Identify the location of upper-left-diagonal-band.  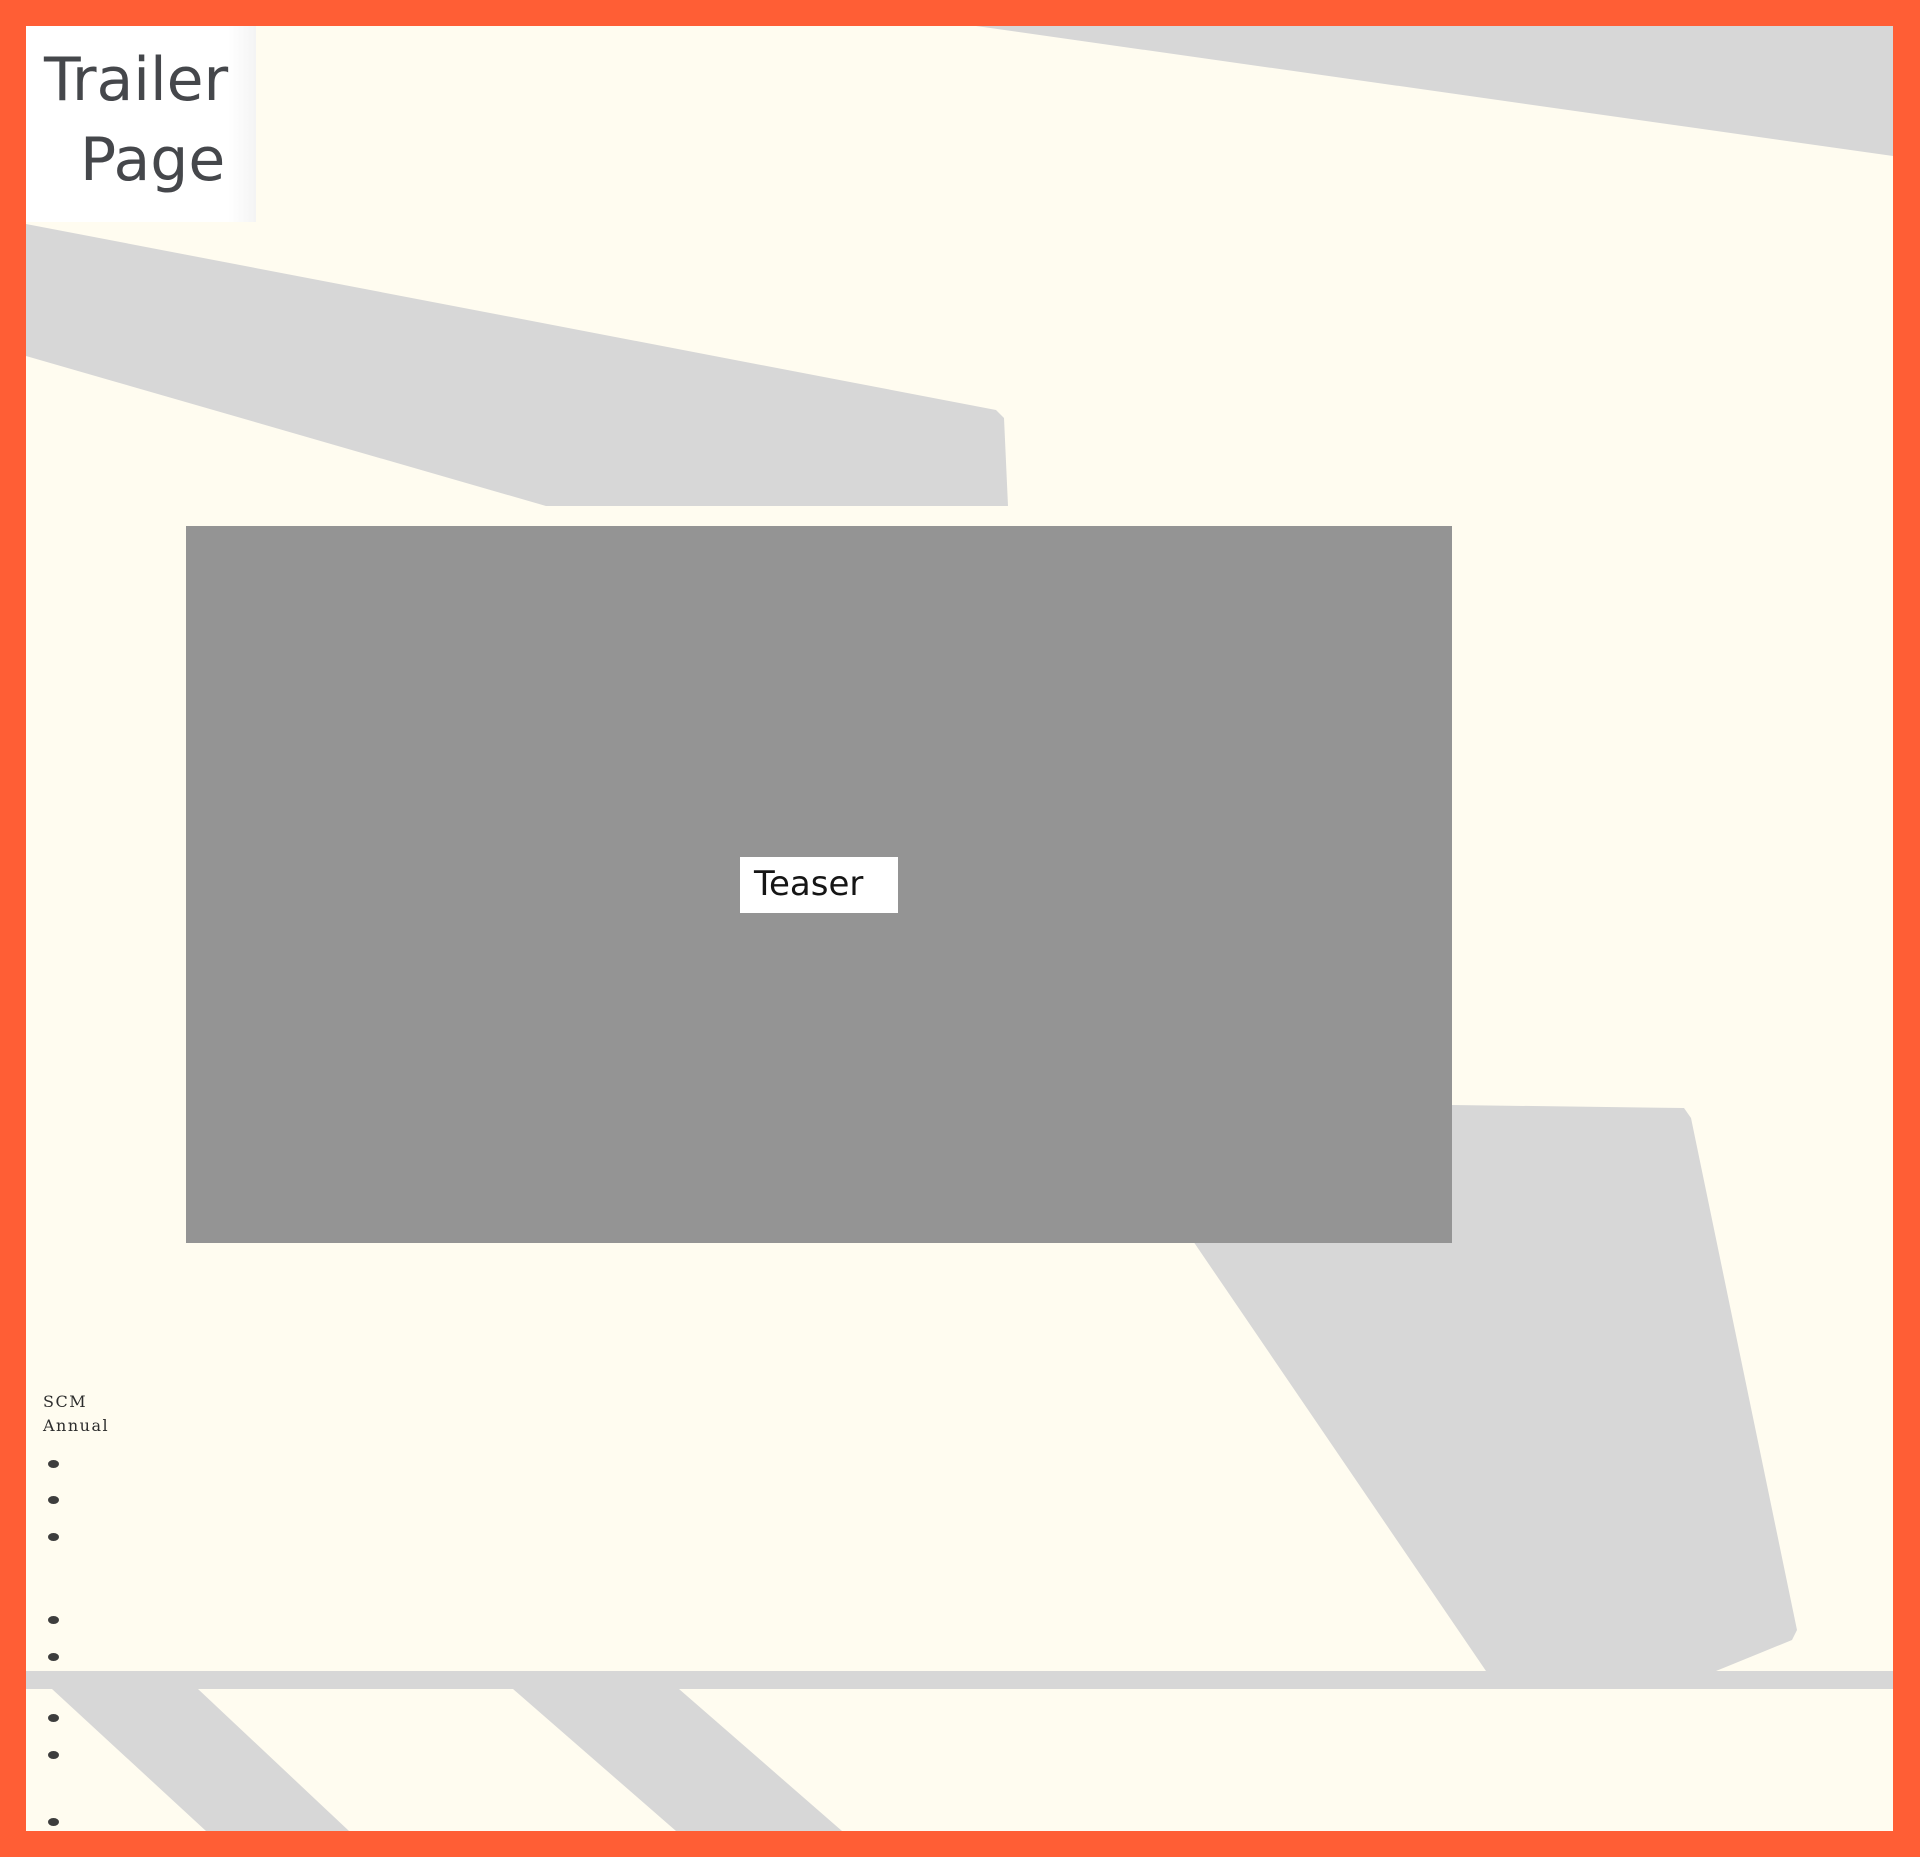
(517, 365).